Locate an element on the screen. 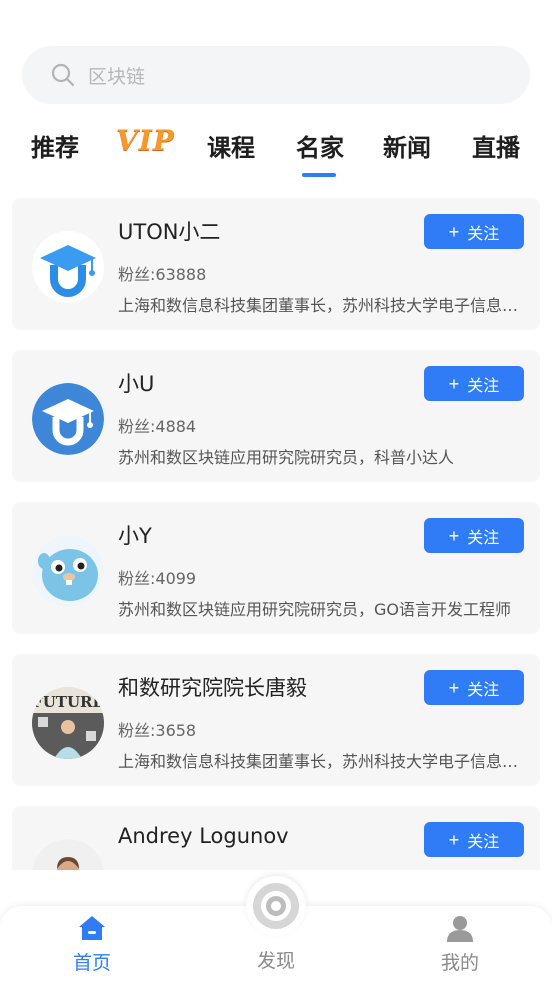 The width and height of the screenshot is (552, 981). photo-avatar is located at coordinates (68, 854).